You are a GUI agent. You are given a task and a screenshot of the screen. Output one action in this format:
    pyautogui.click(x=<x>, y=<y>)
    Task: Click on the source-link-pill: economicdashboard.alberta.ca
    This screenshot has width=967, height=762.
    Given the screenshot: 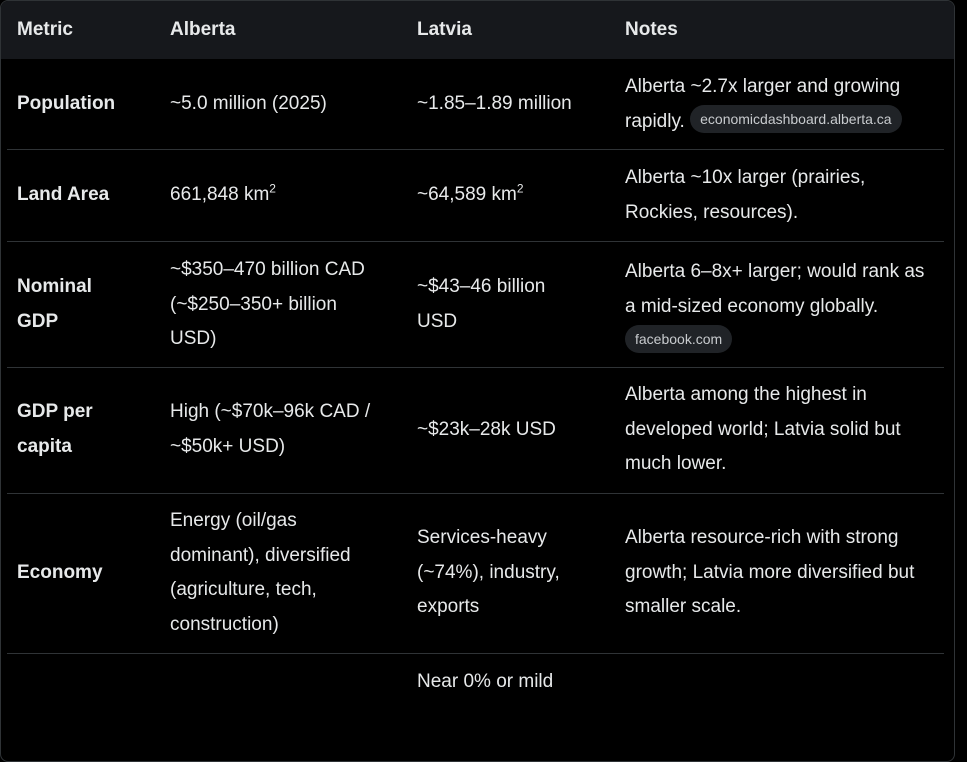 What is the action you would take?
    pyautogui.click(x=796, y=119)
    